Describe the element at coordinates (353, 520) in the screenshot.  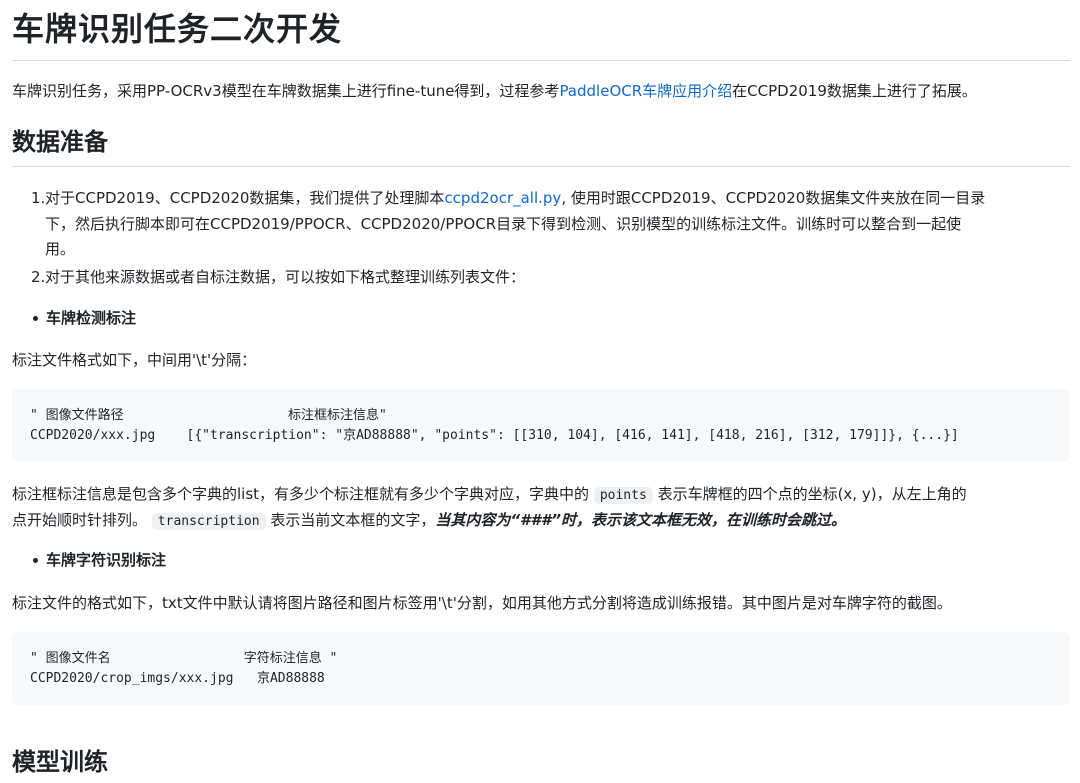
I see `det-info-text-d: 表示当前文本框的文字，` at that location.